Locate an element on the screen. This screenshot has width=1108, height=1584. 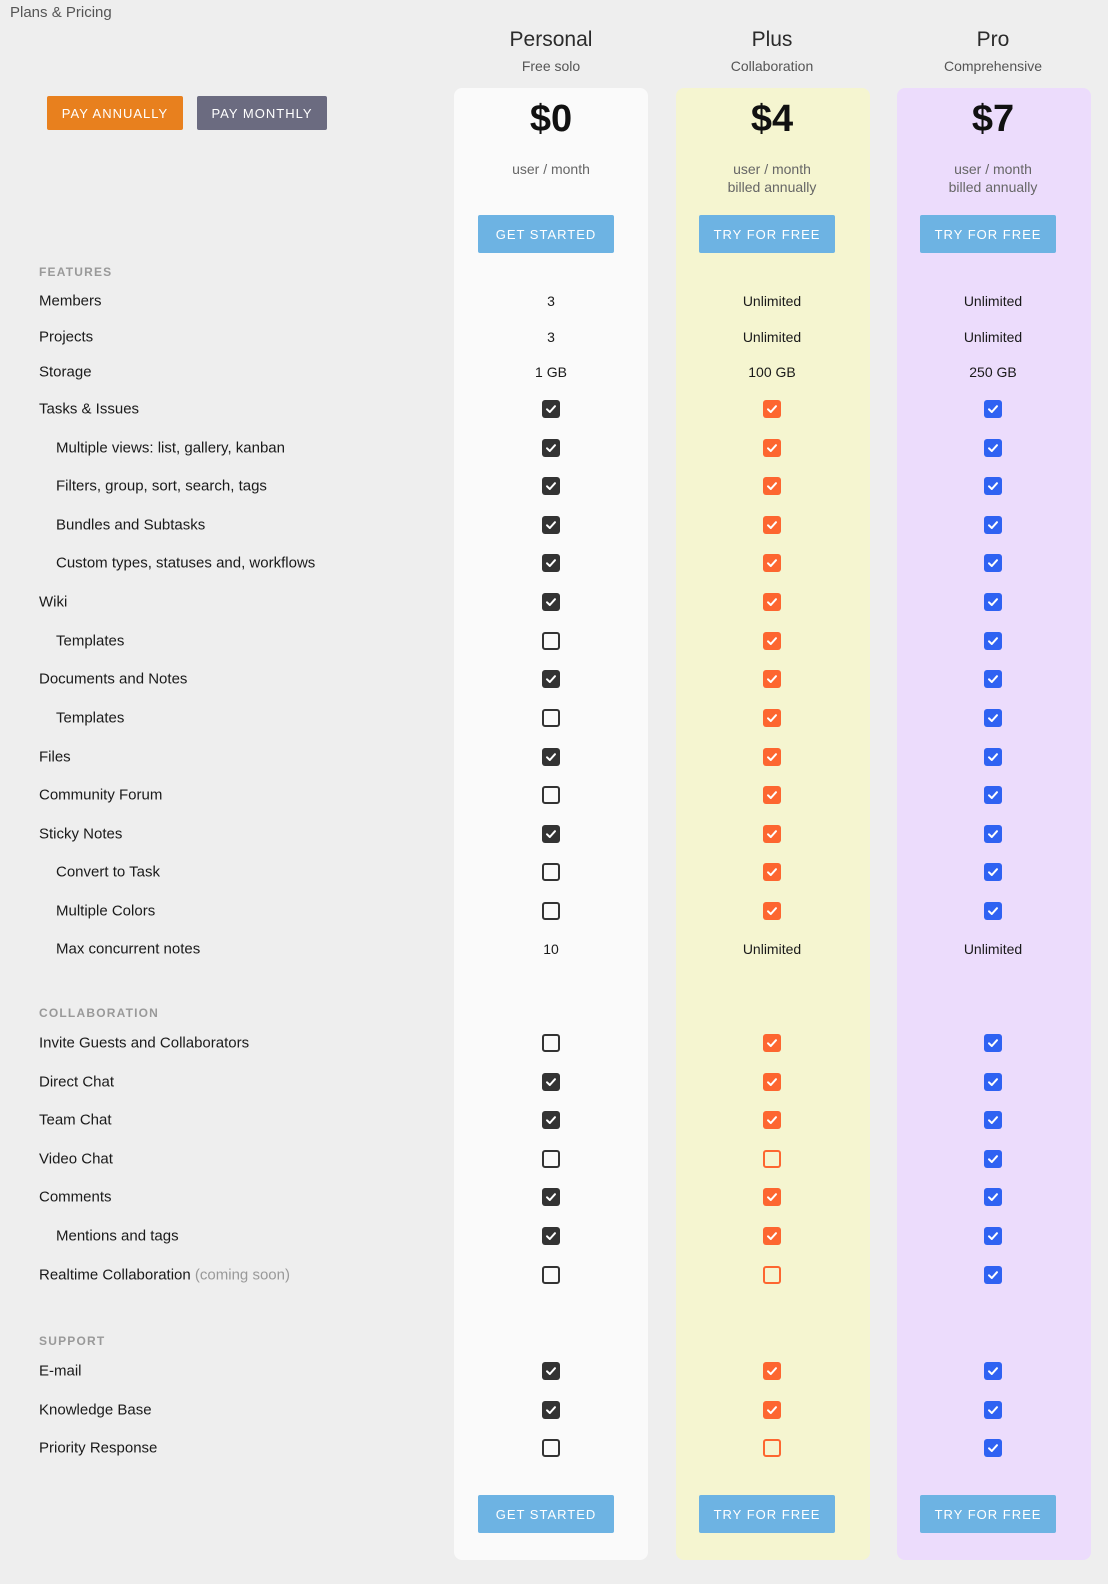
feature-name: E-mail is located at coordinates (60, 1371).